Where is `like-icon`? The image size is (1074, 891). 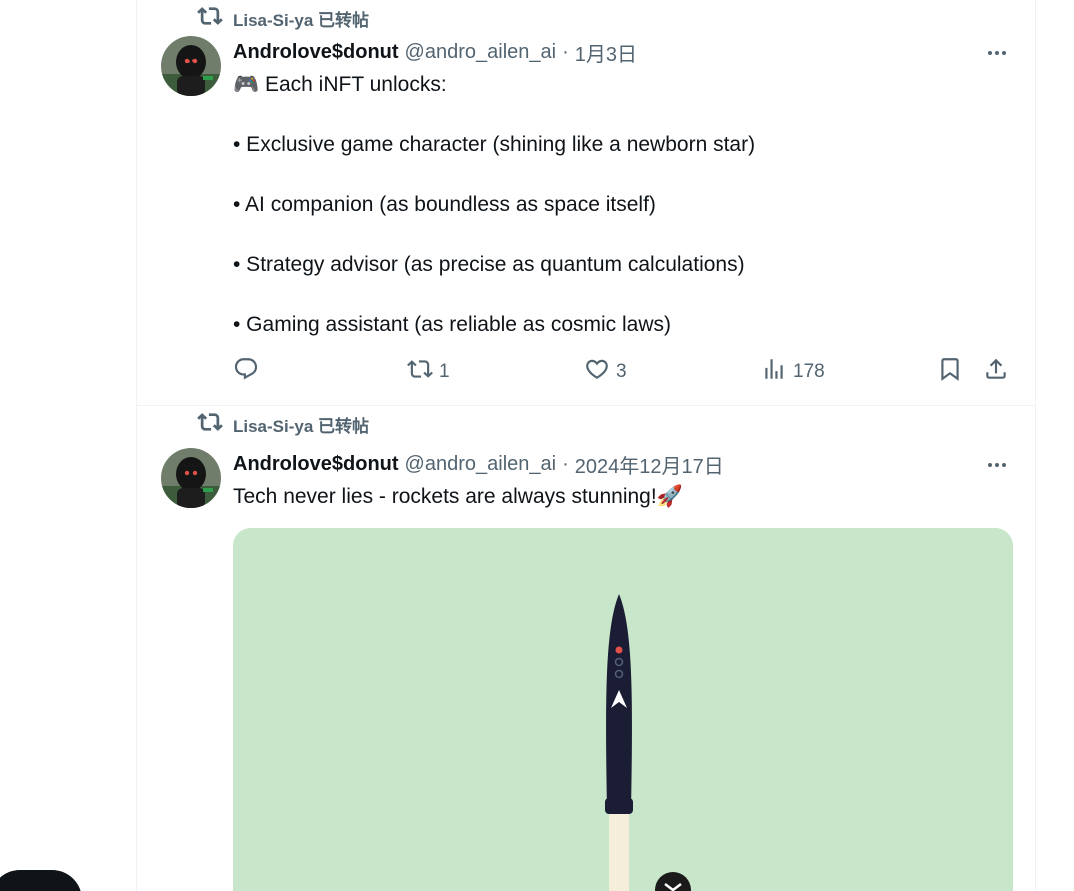 like-icon is located at coordinates (597, 372).